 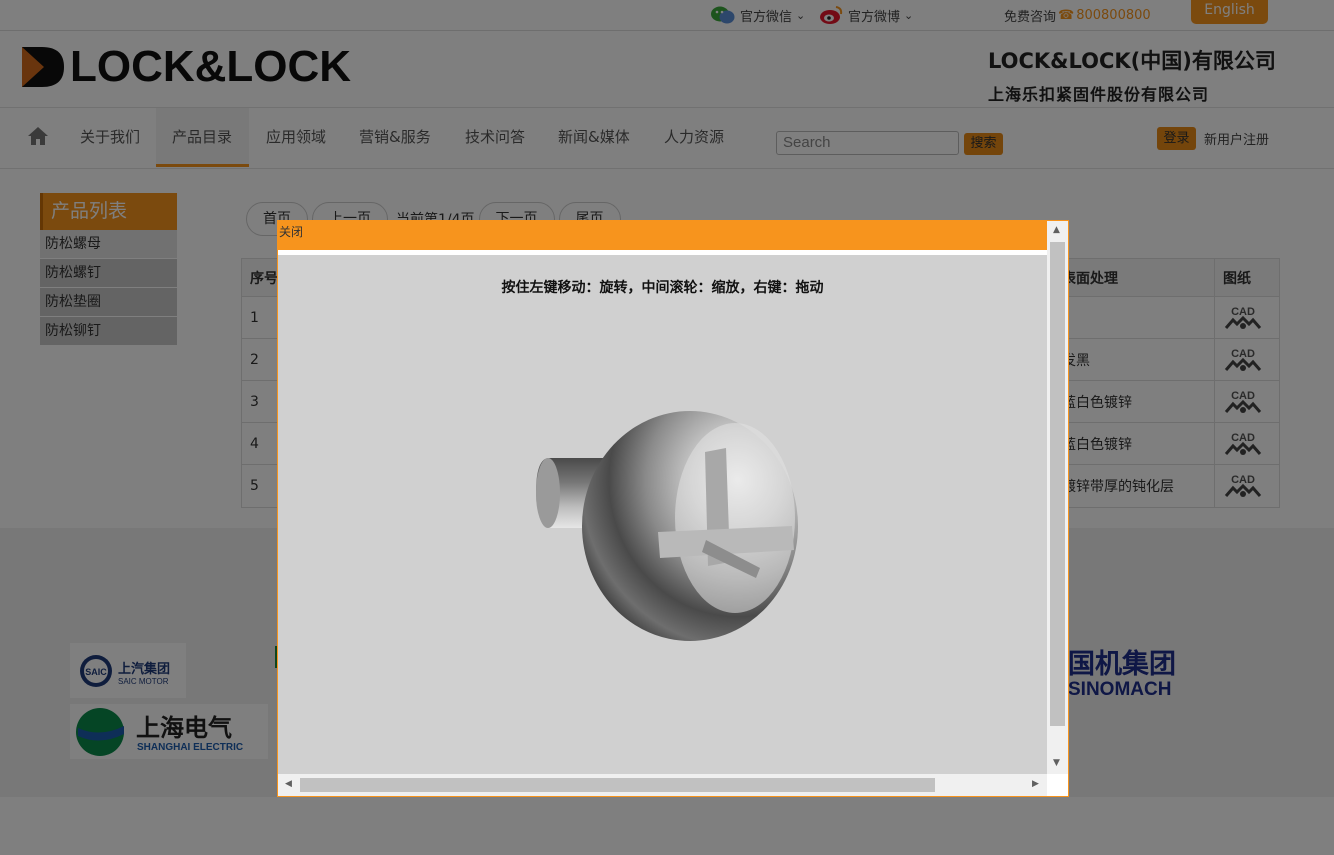 I want to click on scroll-right-icon: ▶, so click(x=1035, y=784).